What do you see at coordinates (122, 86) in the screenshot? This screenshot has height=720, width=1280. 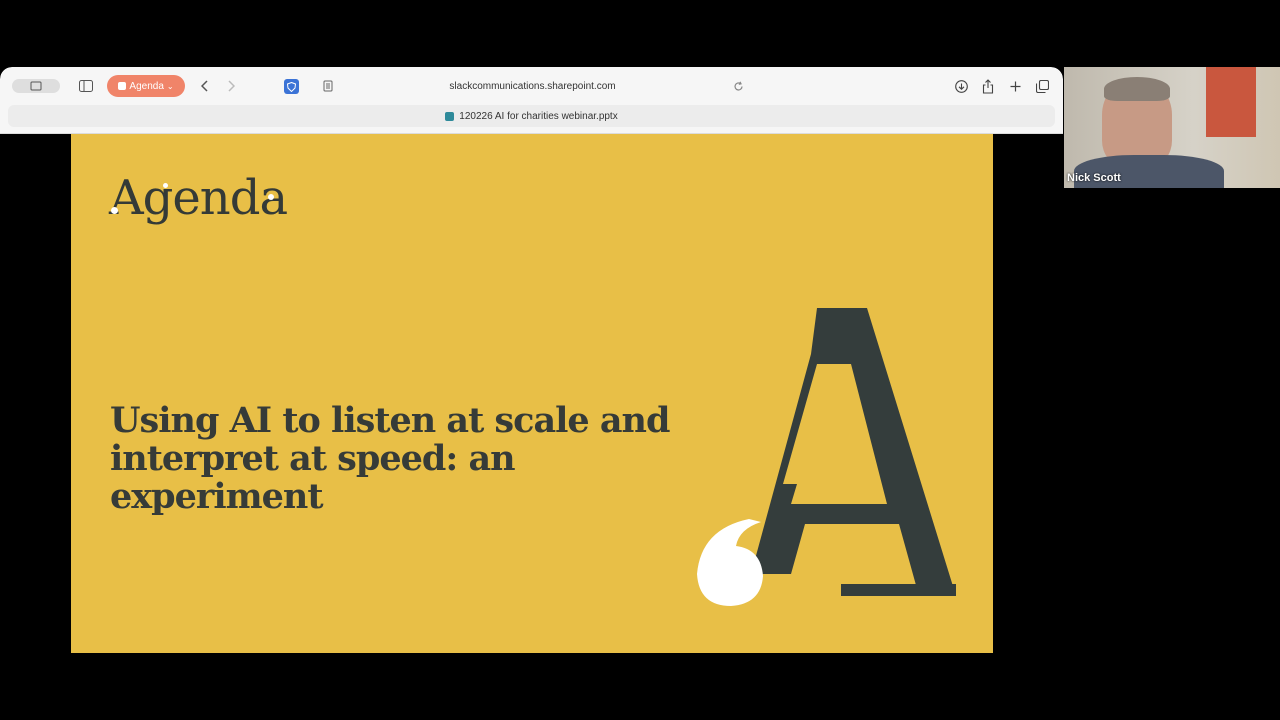 I see `tab-group-icon` at bounding box center [122, 86].